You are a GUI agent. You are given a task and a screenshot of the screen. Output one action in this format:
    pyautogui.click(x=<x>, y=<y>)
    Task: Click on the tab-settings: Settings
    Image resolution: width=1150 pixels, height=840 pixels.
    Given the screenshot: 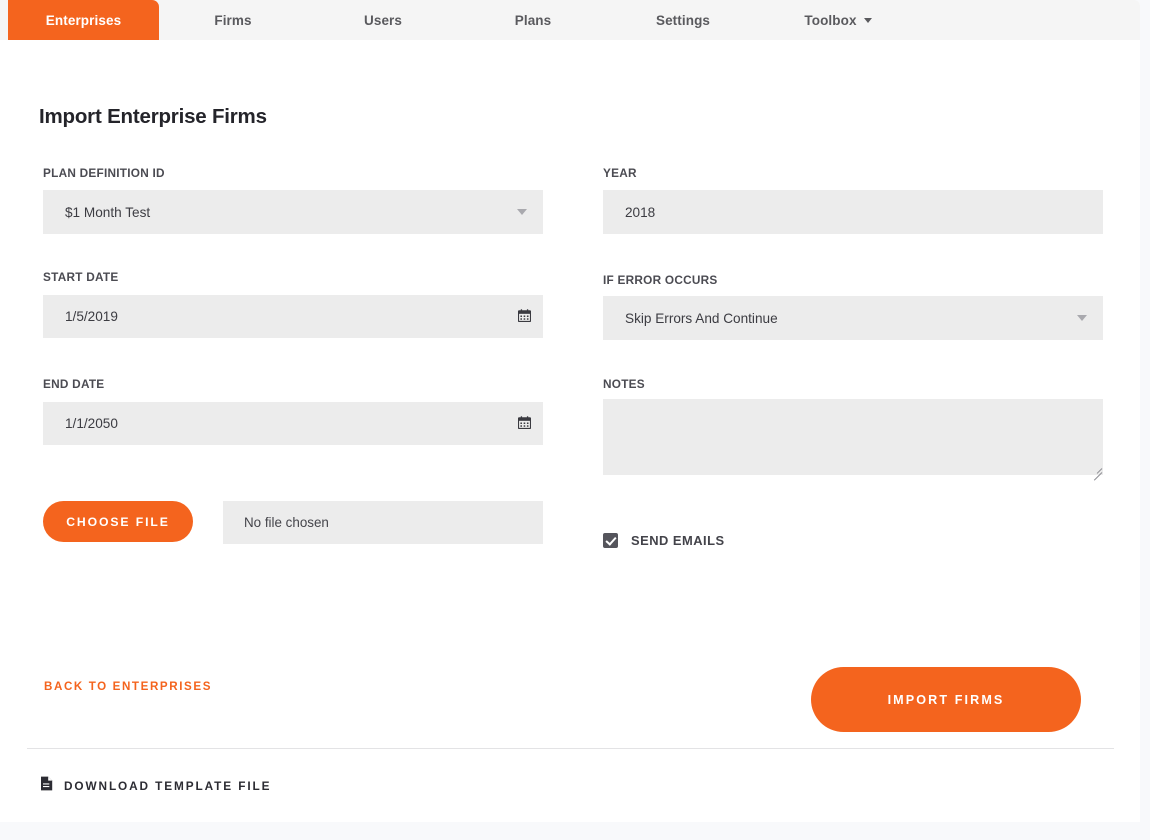 What is the action you would take?
    pyautogui.click(x=683, y=20)
    